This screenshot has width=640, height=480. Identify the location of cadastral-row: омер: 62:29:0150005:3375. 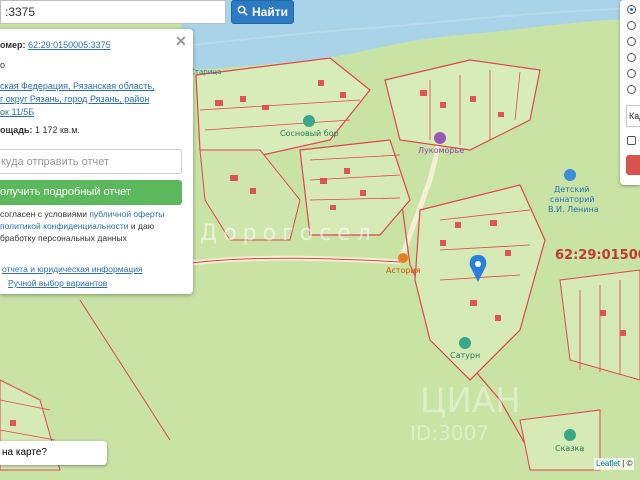
(55, 45).